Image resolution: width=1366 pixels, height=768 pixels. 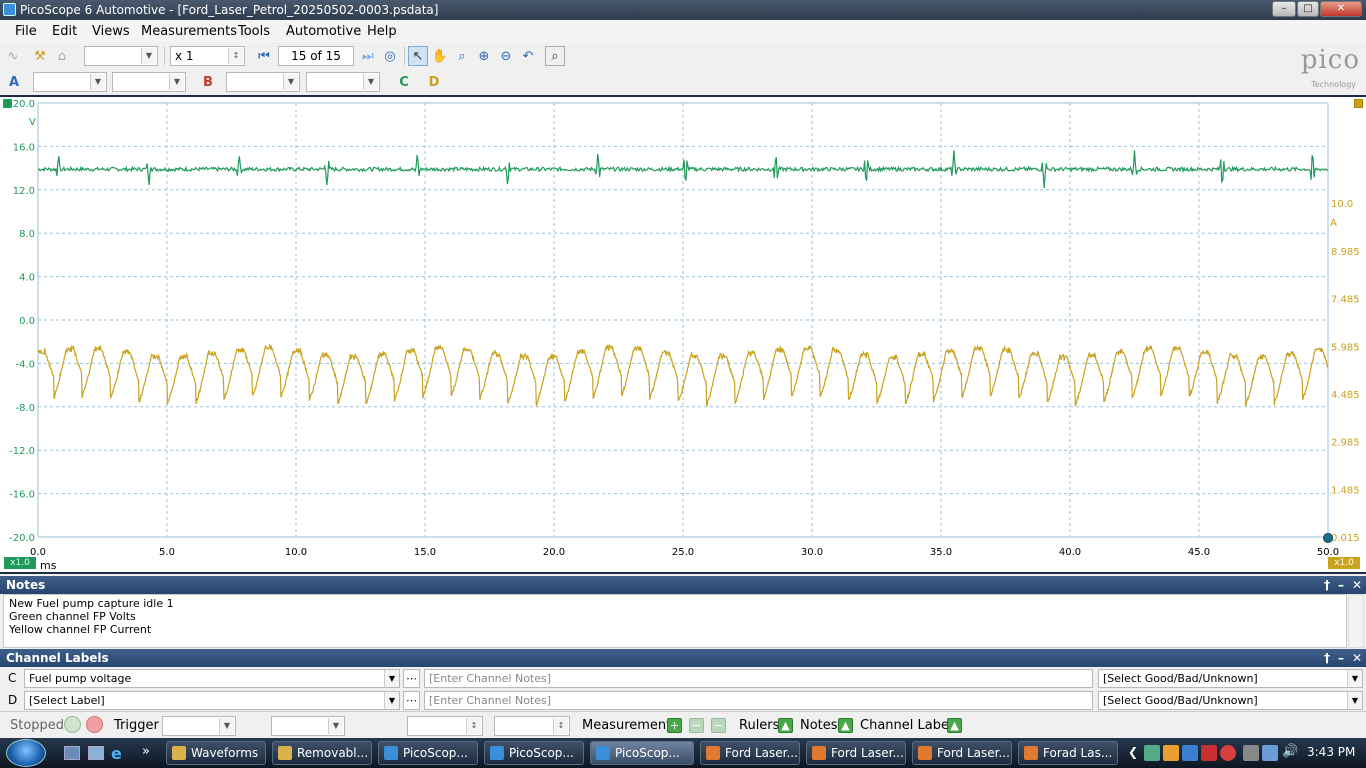 I want to click on right-y-tick-label: 1.485, so click(x=1345, y=490).